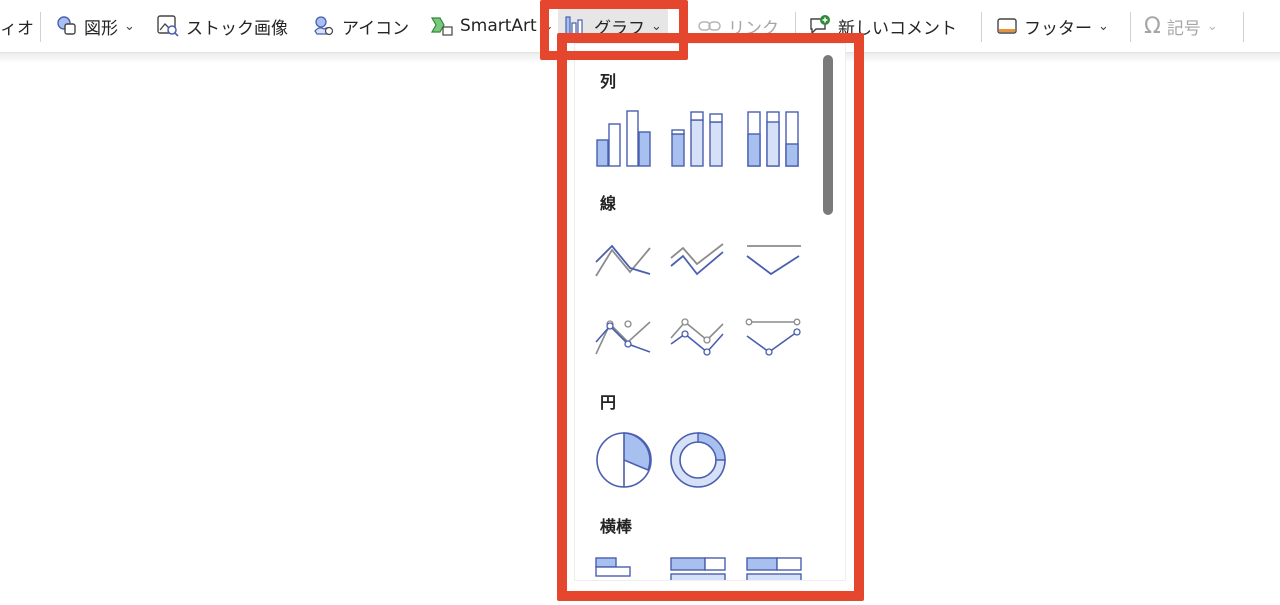  Describe the element at coordinates (376, 28) in the screenshot. I see `icons-label: アイコン` at that location.